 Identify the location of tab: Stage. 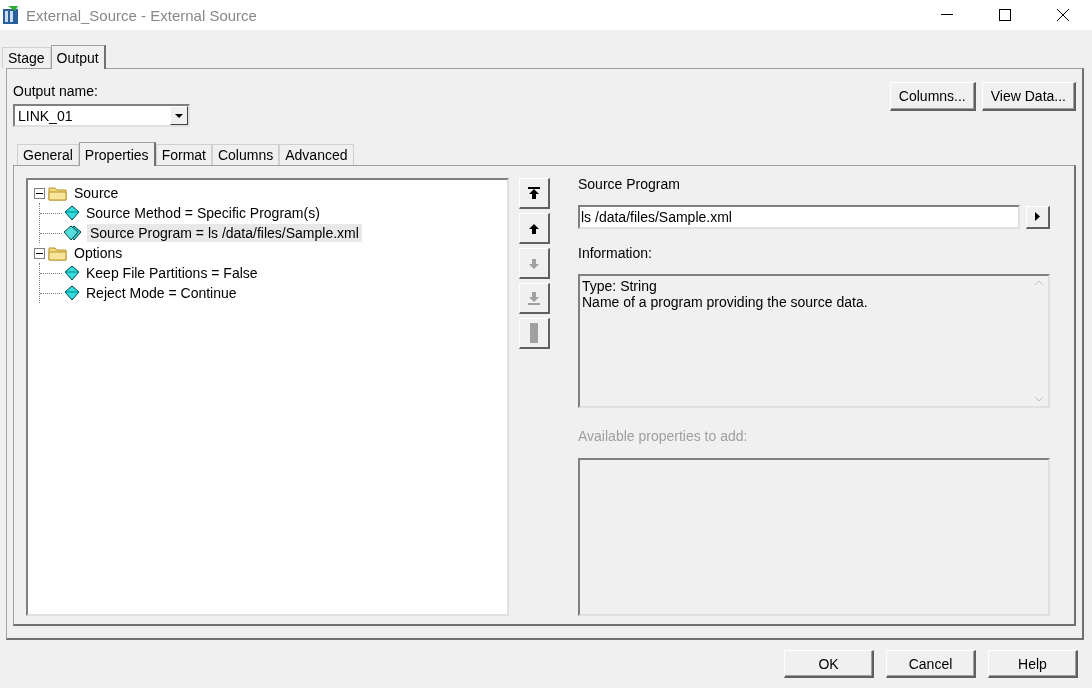
(26, 57).